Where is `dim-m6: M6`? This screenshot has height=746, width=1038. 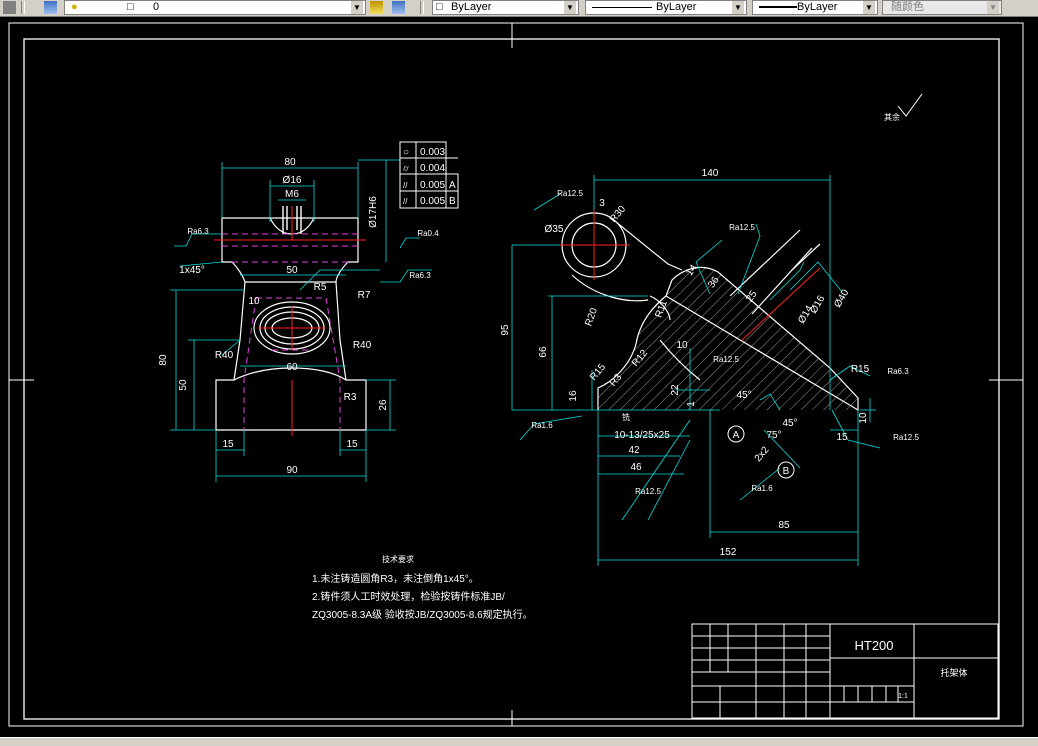
dim-m6: M6 is located at coordinates (292, 194).